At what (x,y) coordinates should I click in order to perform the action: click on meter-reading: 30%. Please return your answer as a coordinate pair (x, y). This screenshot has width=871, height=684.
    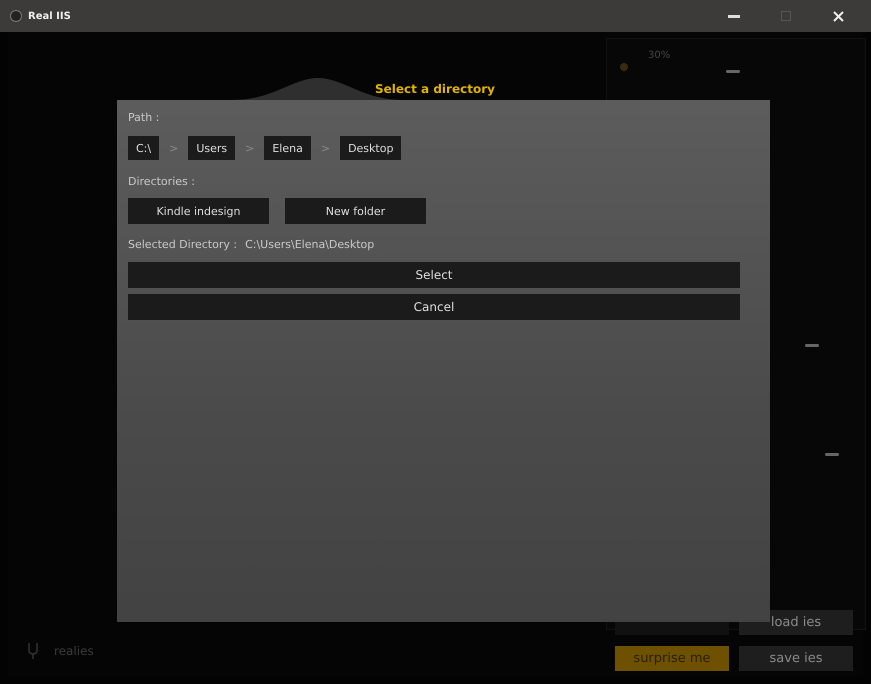
    Looking at the image, I should click on (659, 55).